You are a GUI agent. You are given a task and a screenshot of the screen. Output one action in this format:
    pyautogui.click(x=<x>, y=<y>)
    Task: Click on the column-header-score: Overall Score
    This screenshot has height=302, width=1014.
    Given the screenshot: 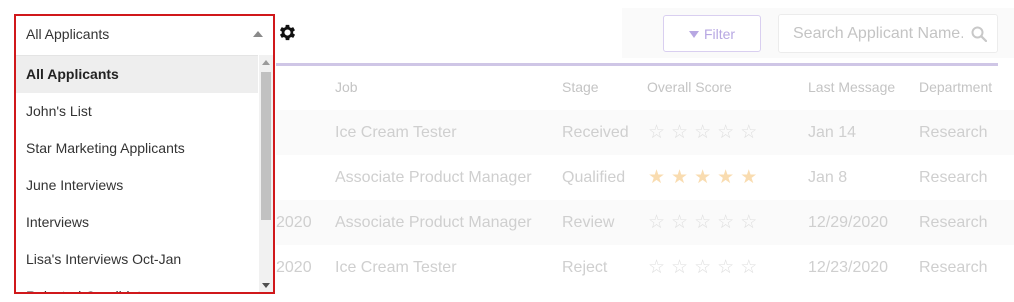 What is the action you would take?
    pyautogui.click(x=689, y=87)
    